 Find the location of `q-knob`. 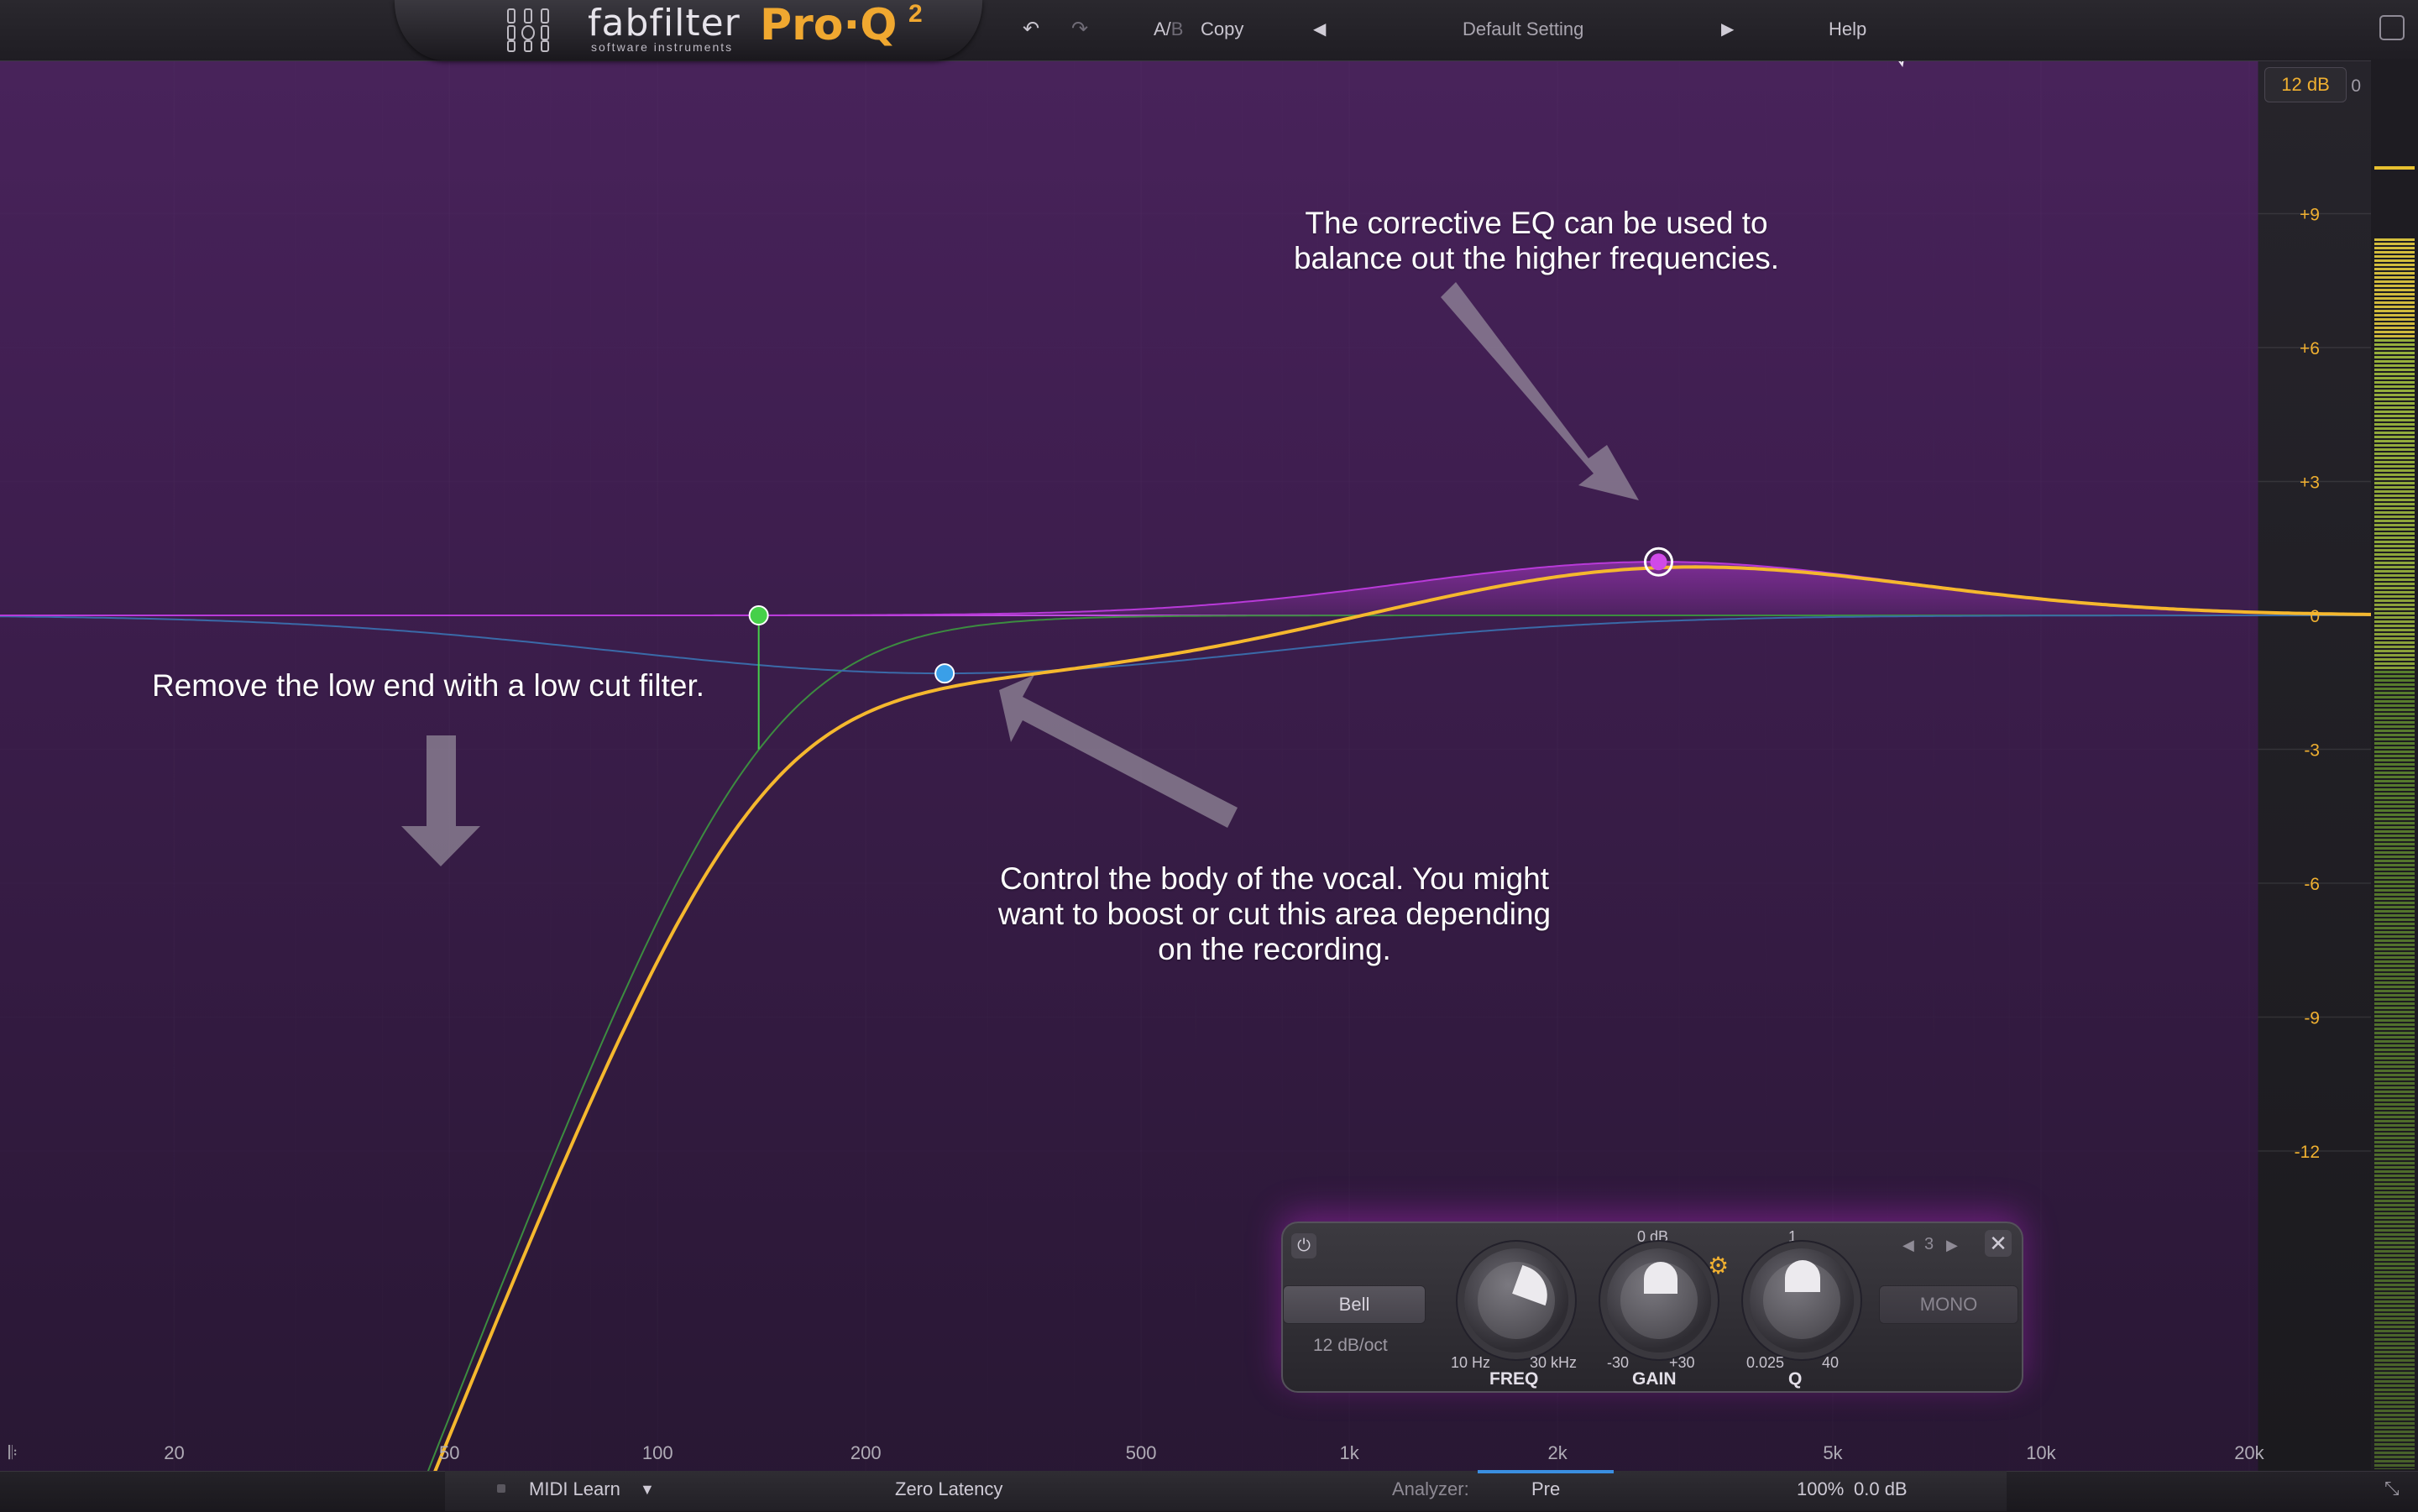

q-knob is located at coordinates (1802, 1300).